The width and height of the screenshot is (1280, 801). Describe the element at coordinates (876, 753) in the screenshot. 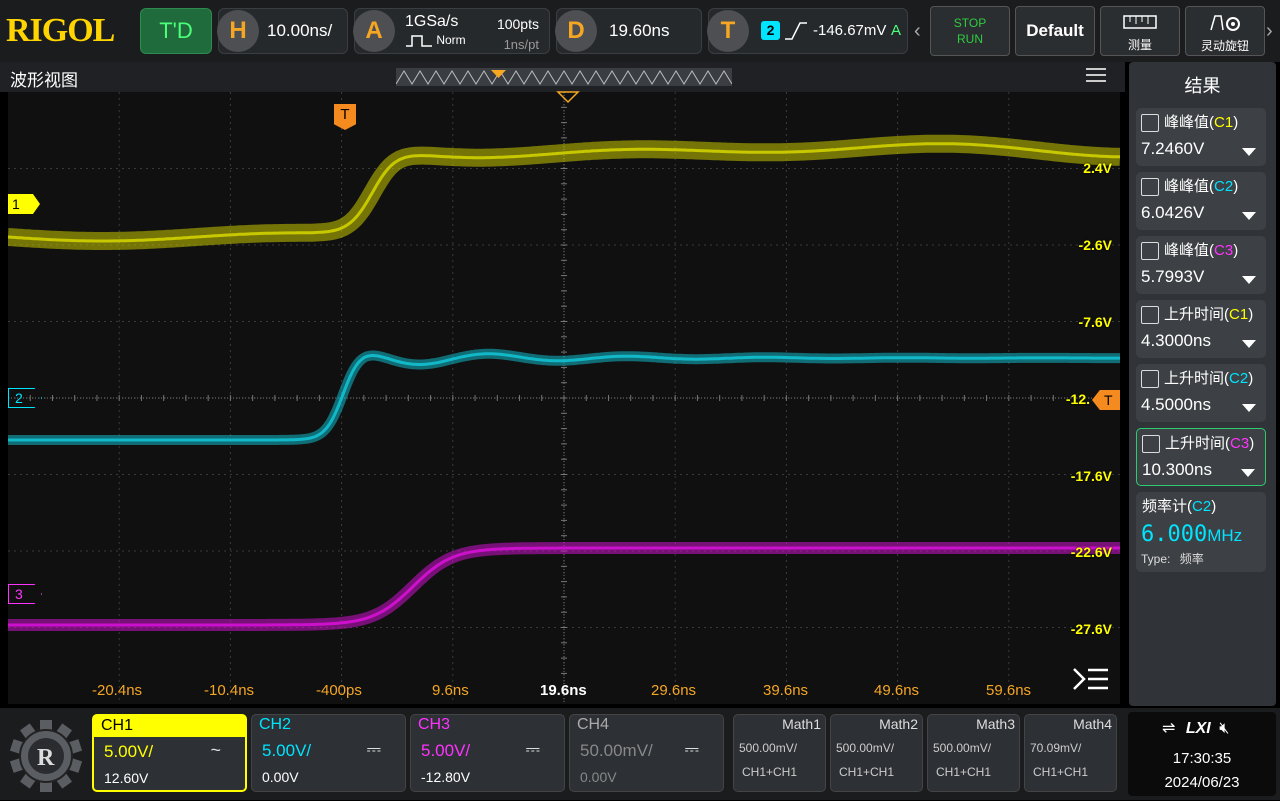

I see `math-2-box: Math2 500.00mV/CH1+CH1` at that location.